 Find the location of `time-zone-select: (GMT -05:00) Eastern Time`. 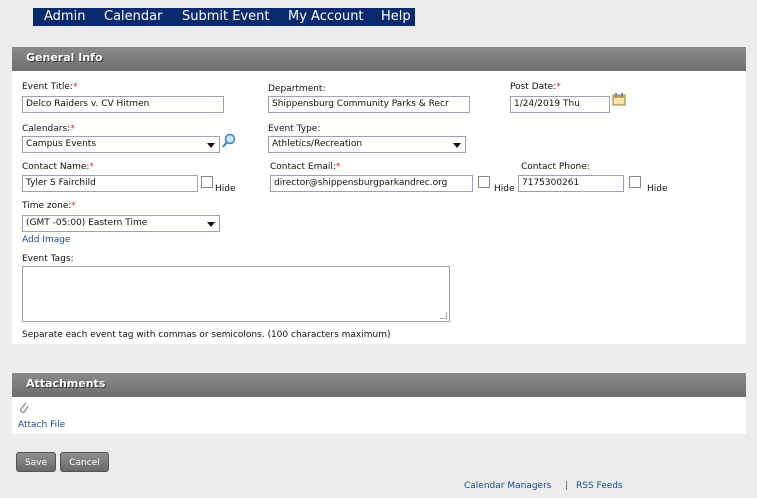

time-zone-select: (GMT -05:00) Eastern Time is located at coordinates (121, 223).